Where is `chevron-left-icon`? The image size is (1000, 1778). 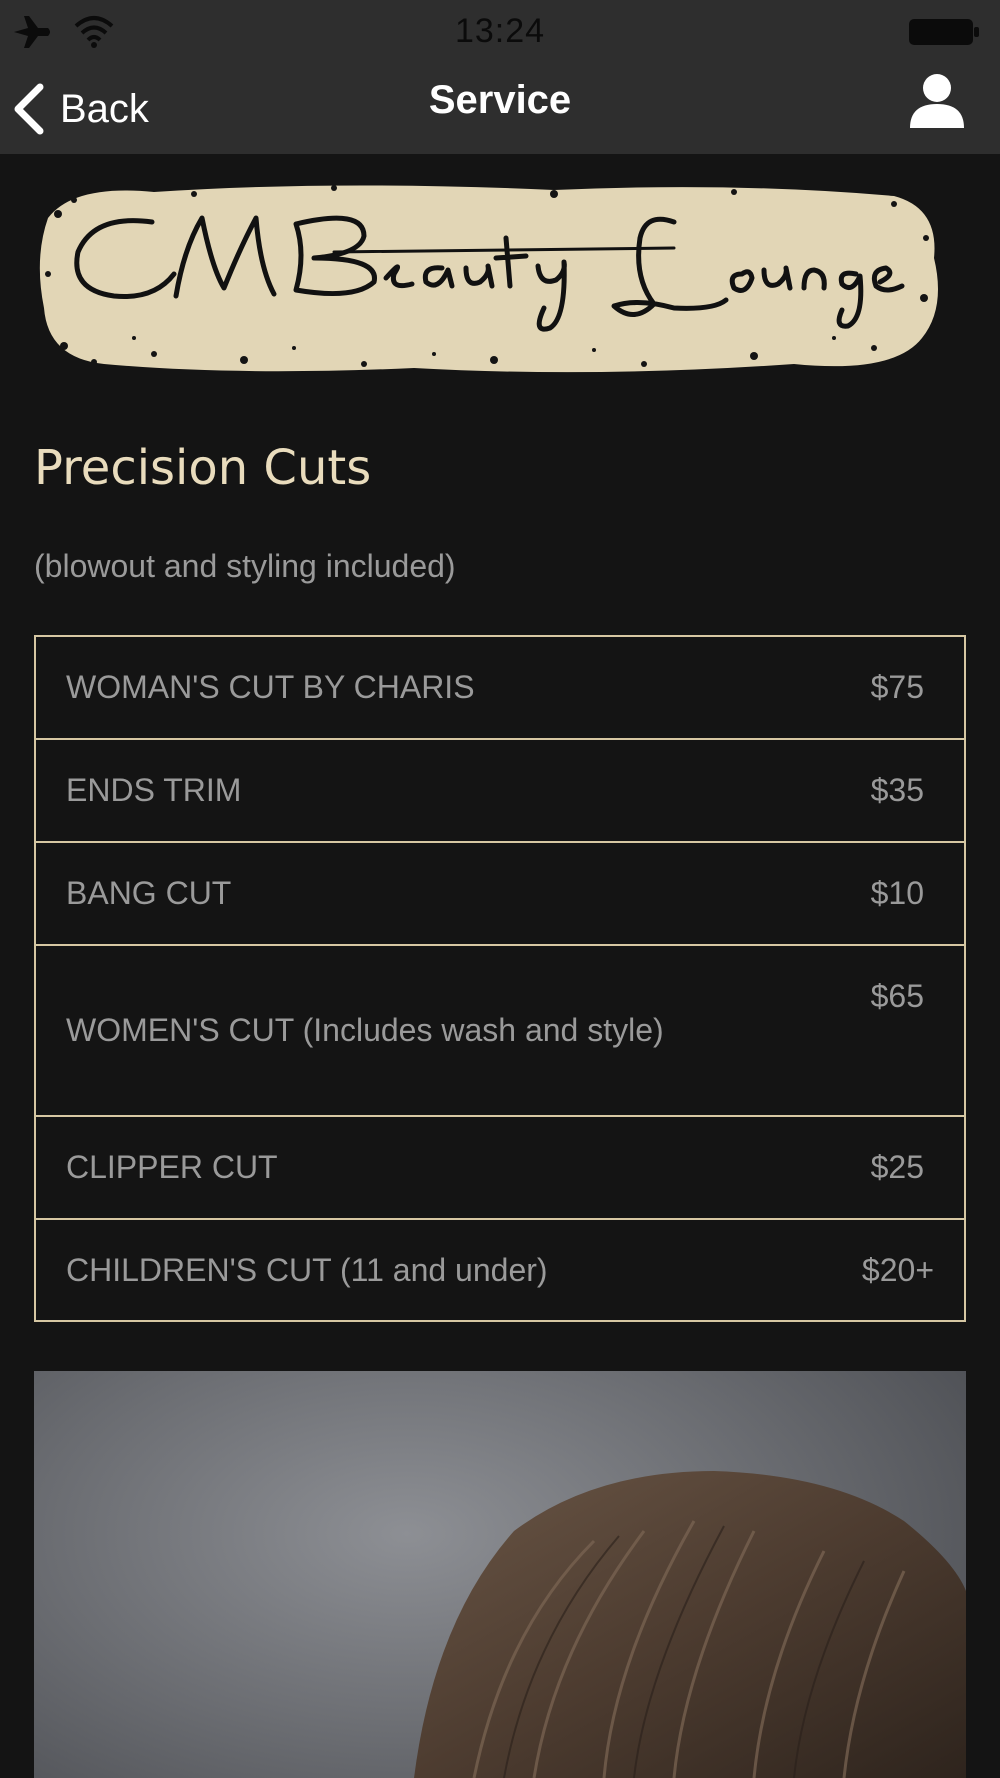
chevron-left-icon is located at coordinates (29, 109).